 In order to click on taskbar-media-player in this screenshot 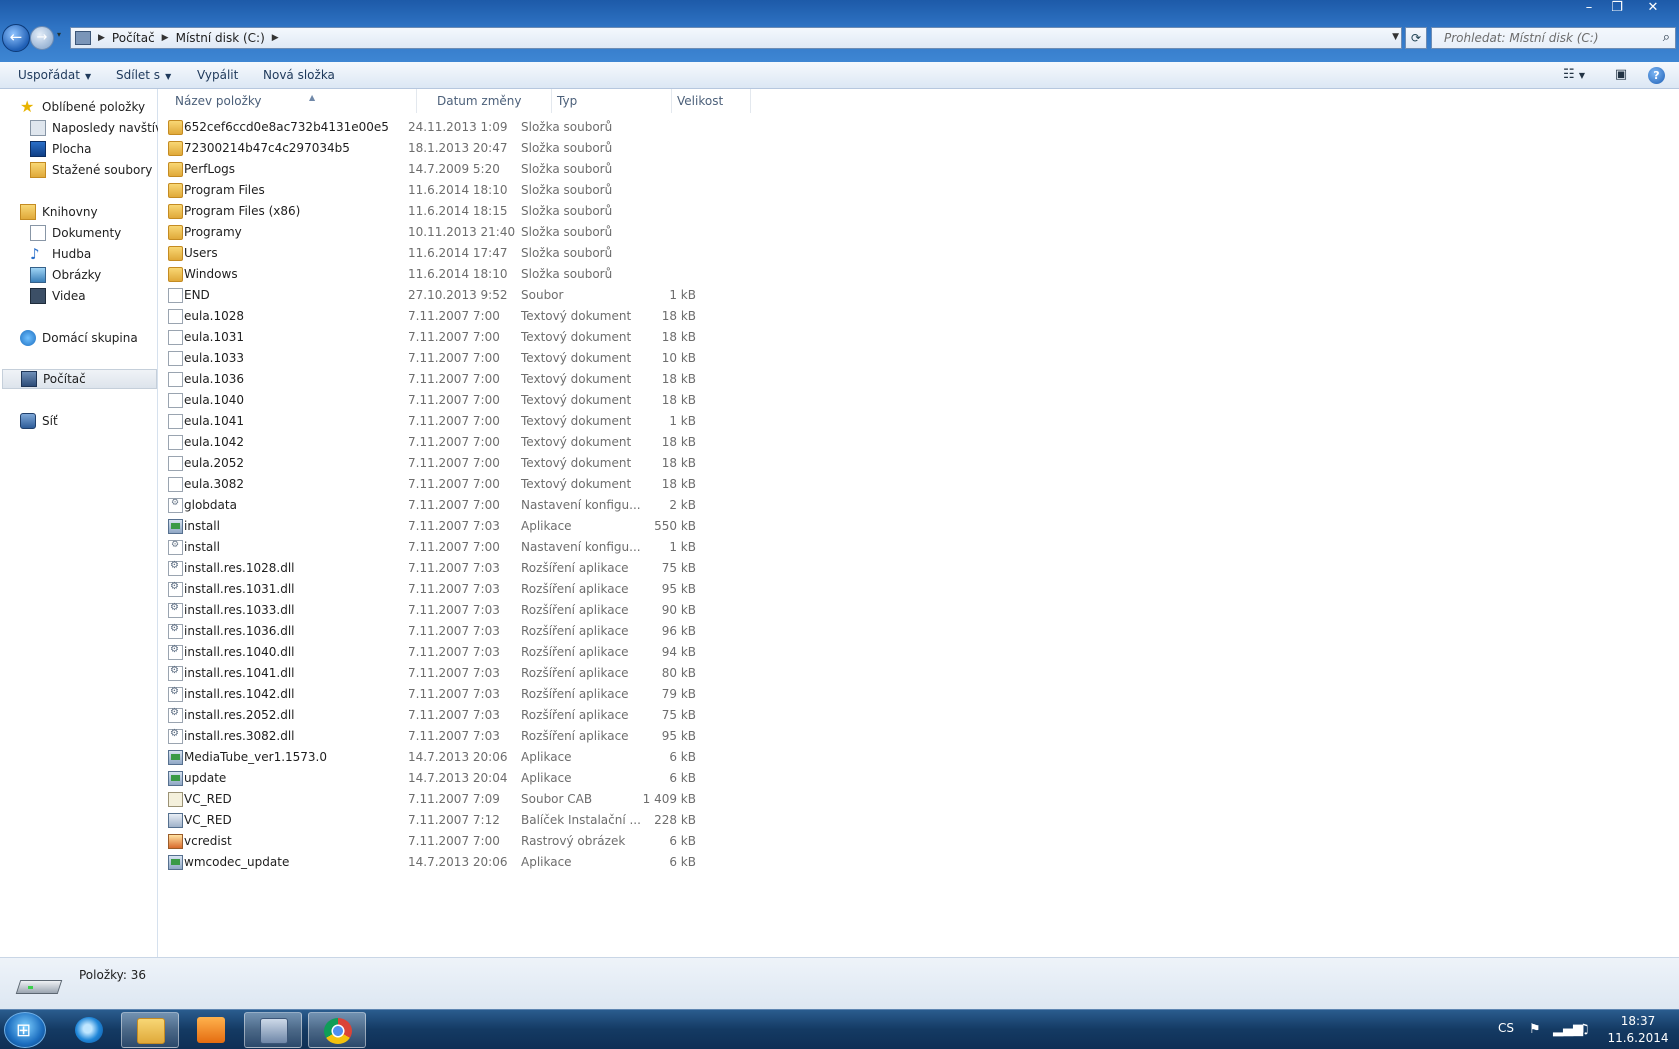, I will do `click(211, 1030)`.